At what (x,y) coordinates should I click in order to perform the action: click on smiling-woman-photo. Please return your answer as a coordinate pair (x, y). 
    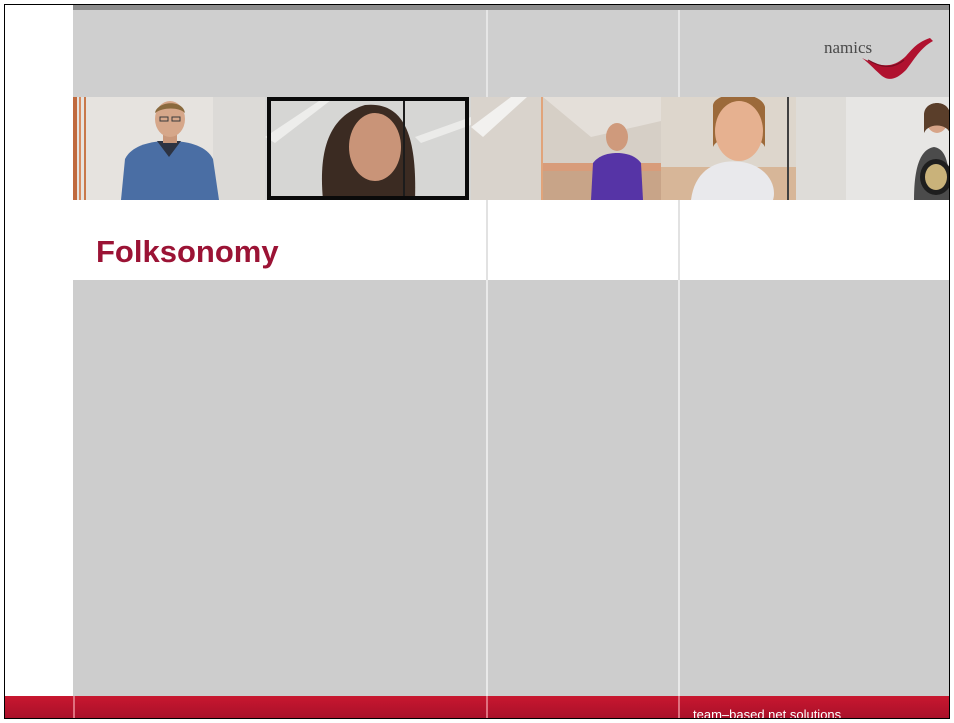
    Looking at the image, I should click on (728, 148).